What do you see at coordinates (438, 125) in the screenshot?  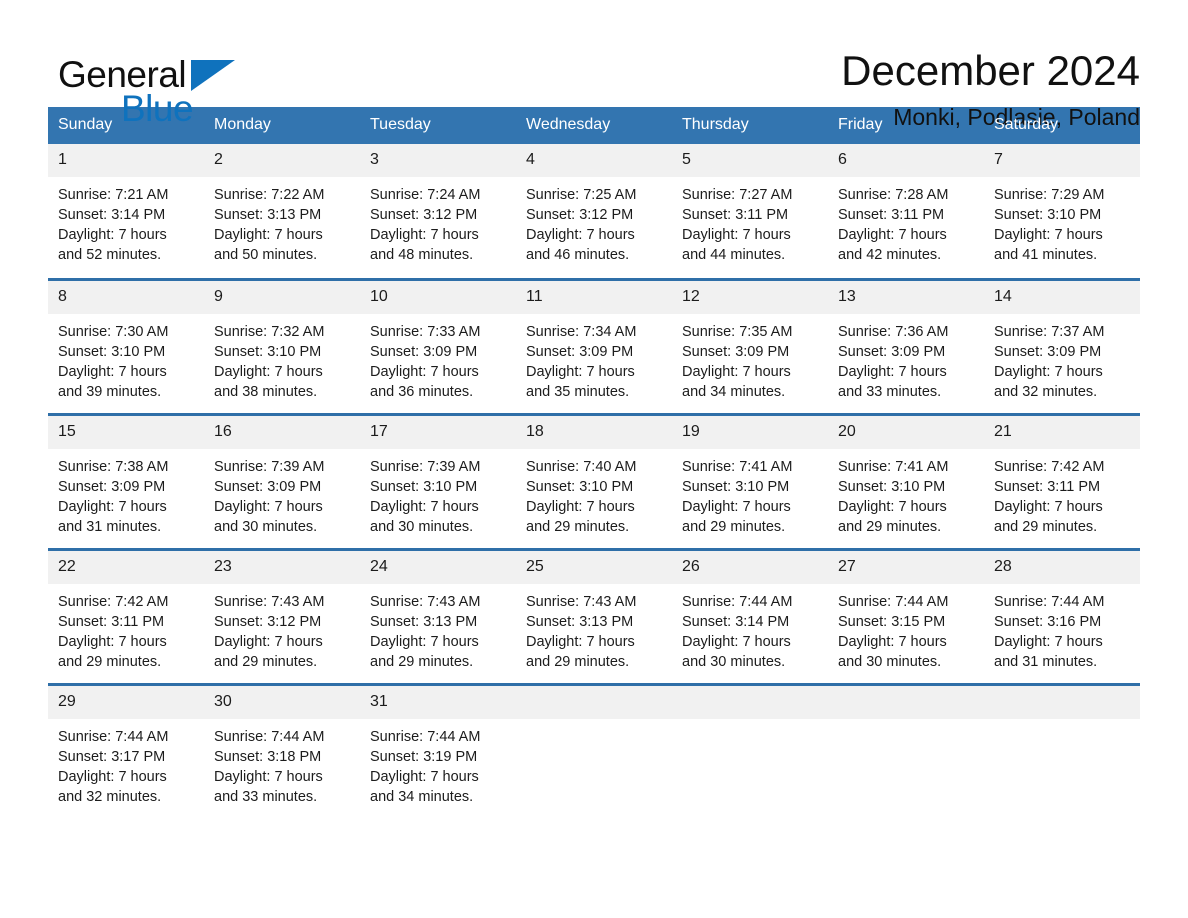 I see `weekday-header-tuesday: Tuesday` at bounding box center [438, 125].